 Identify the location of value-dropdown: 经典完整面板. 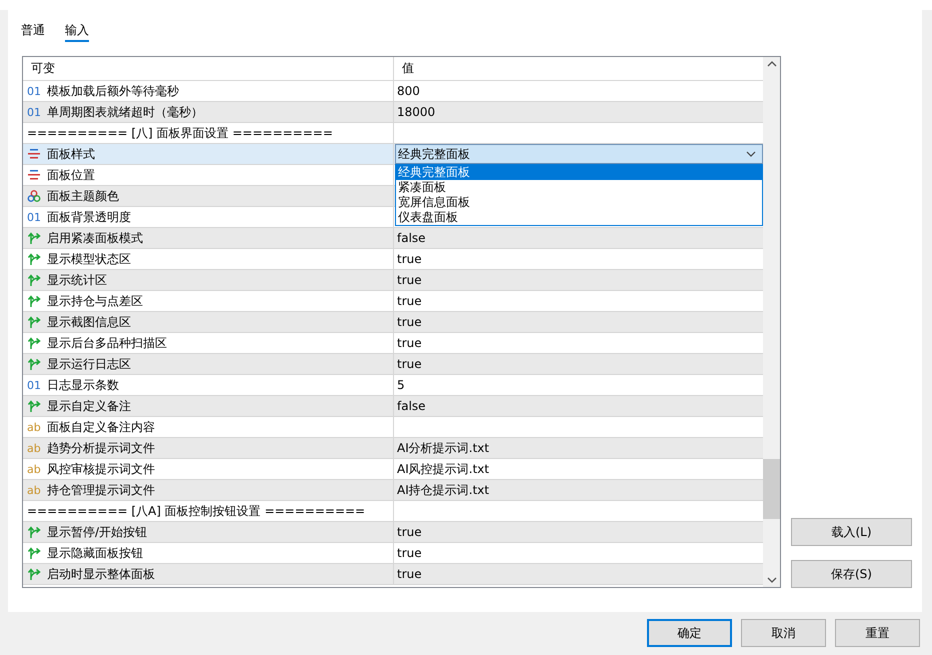
(579, 154).